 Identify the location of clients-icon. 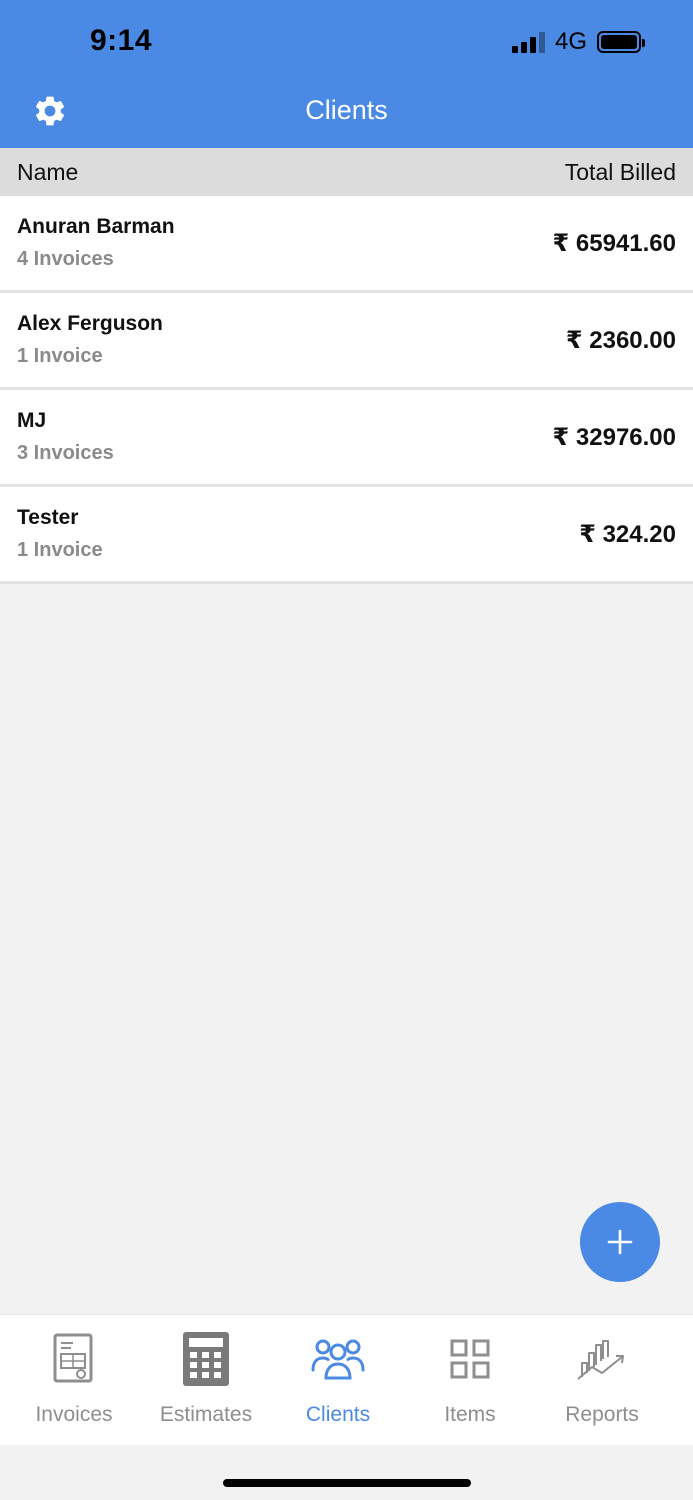
(338, 1359).